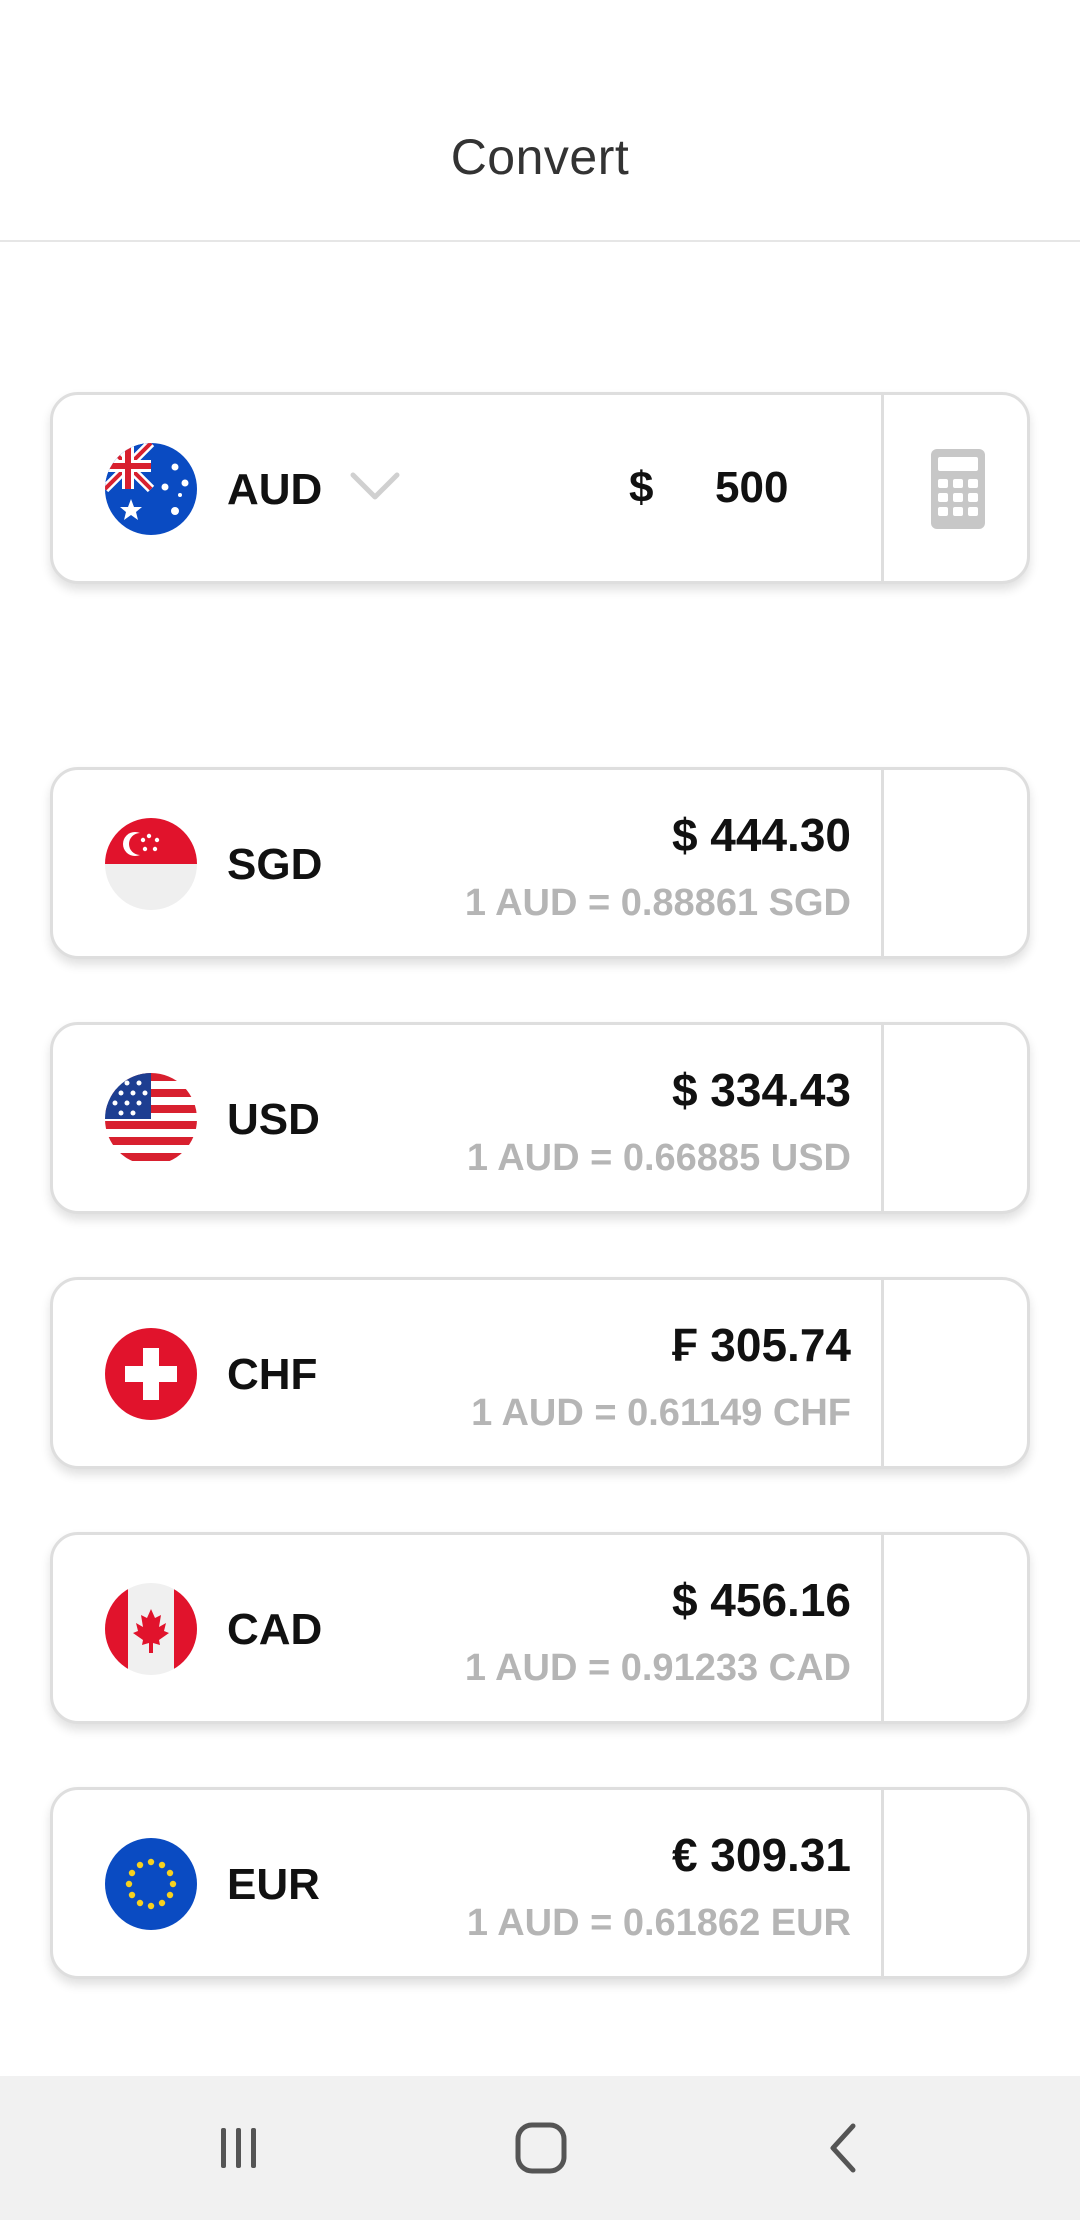 Image resolution: width=1080 pixels, height=2220 pixels. I want to click on currency-code: CAD, so click(275, 1629).